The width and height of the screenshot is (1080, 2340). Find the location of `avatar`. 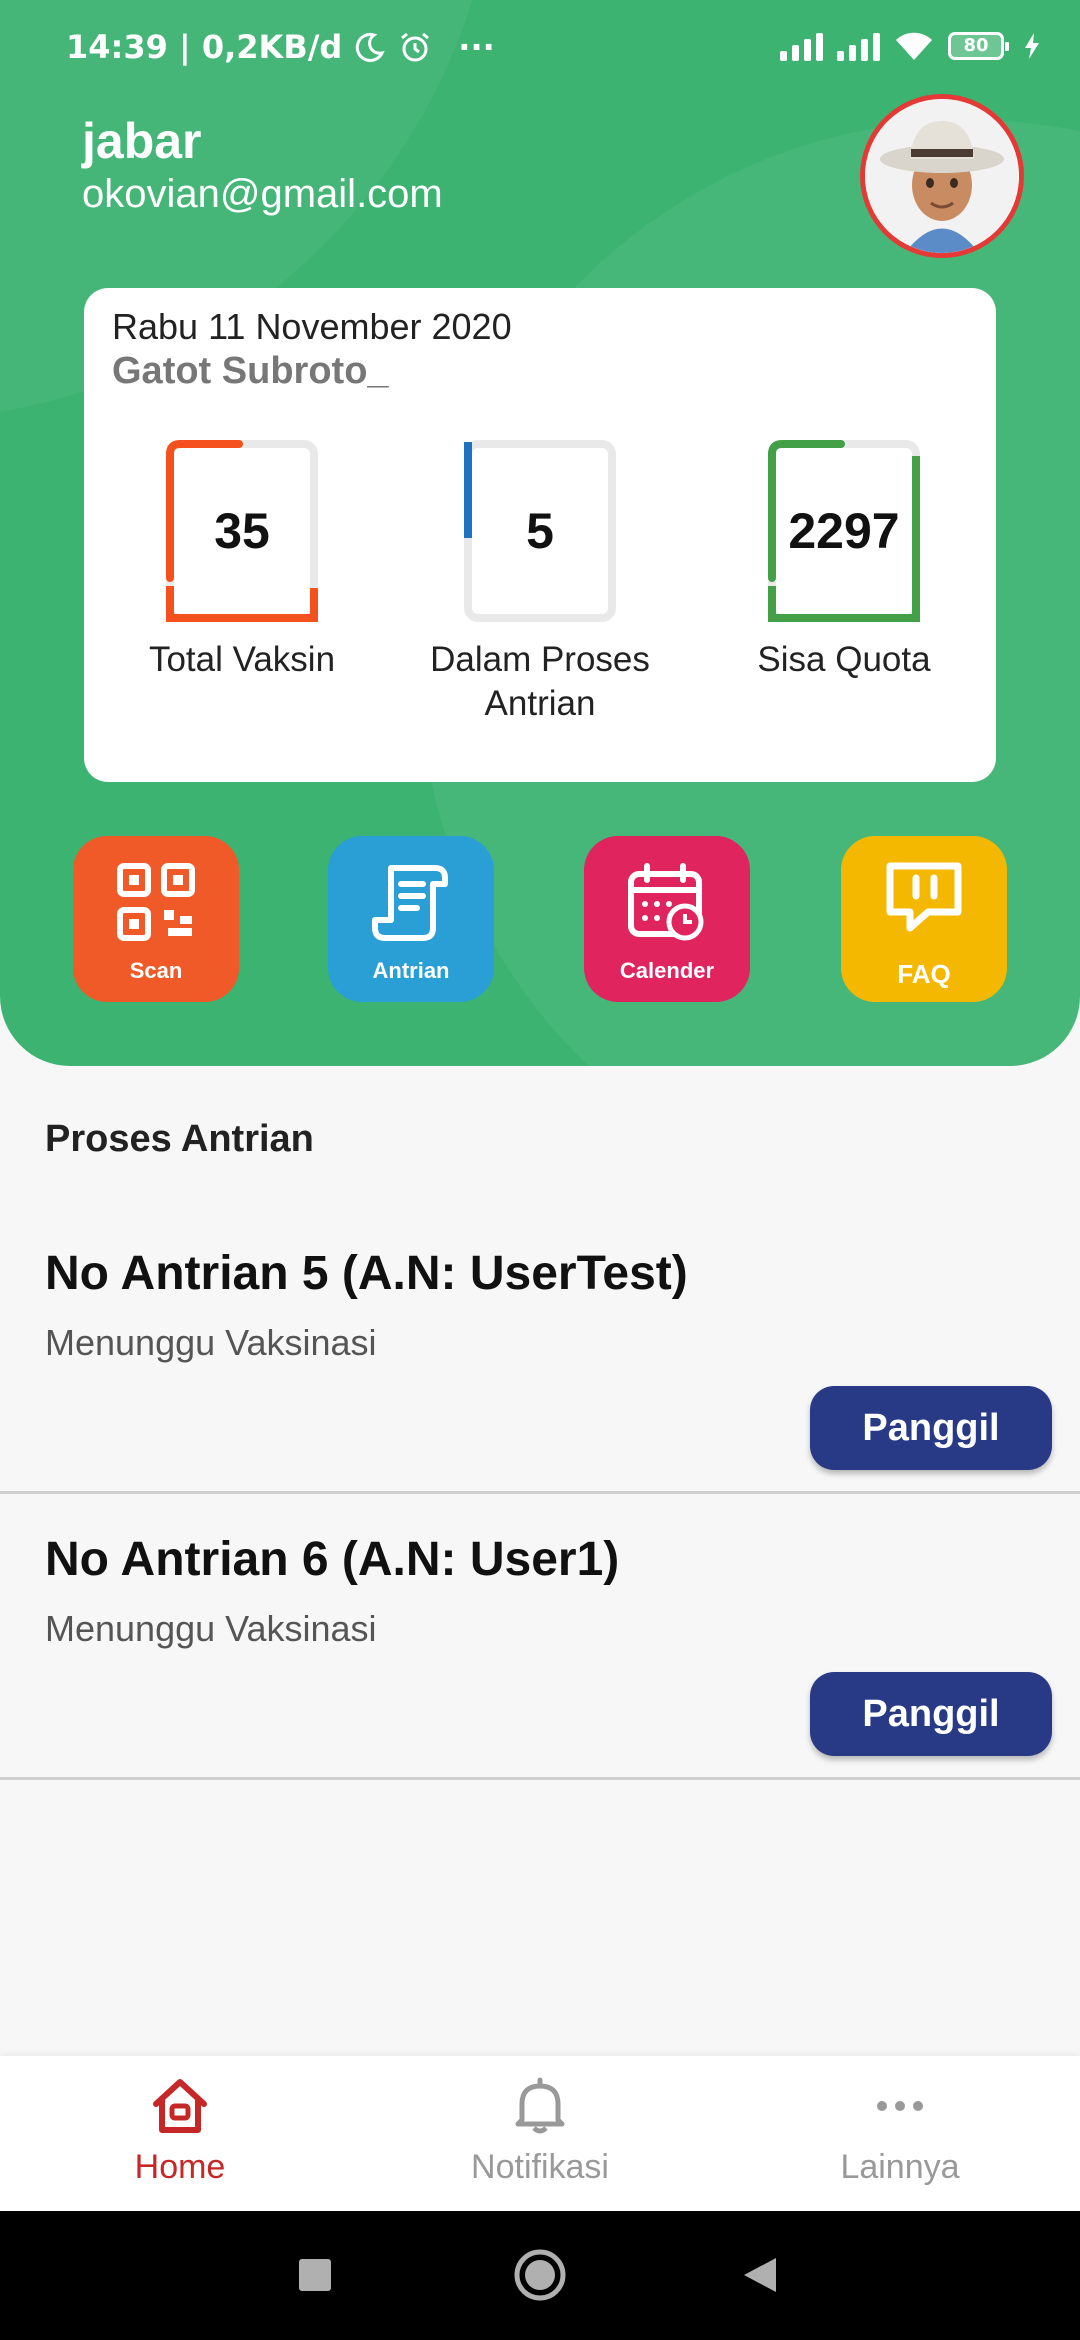

avatar is located at coordinates (942, 176).